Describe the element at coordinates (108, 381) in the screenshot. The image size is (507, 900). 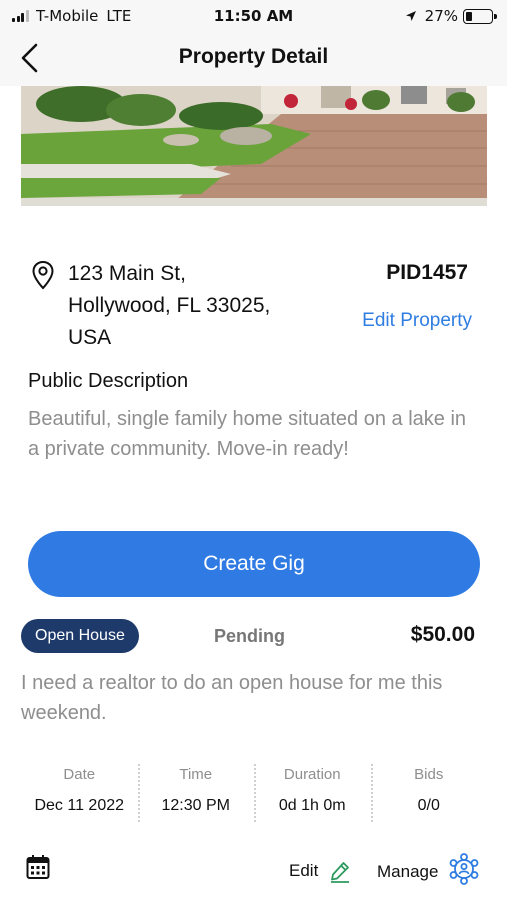
I see `public-description-heading: Public Description` at that location.